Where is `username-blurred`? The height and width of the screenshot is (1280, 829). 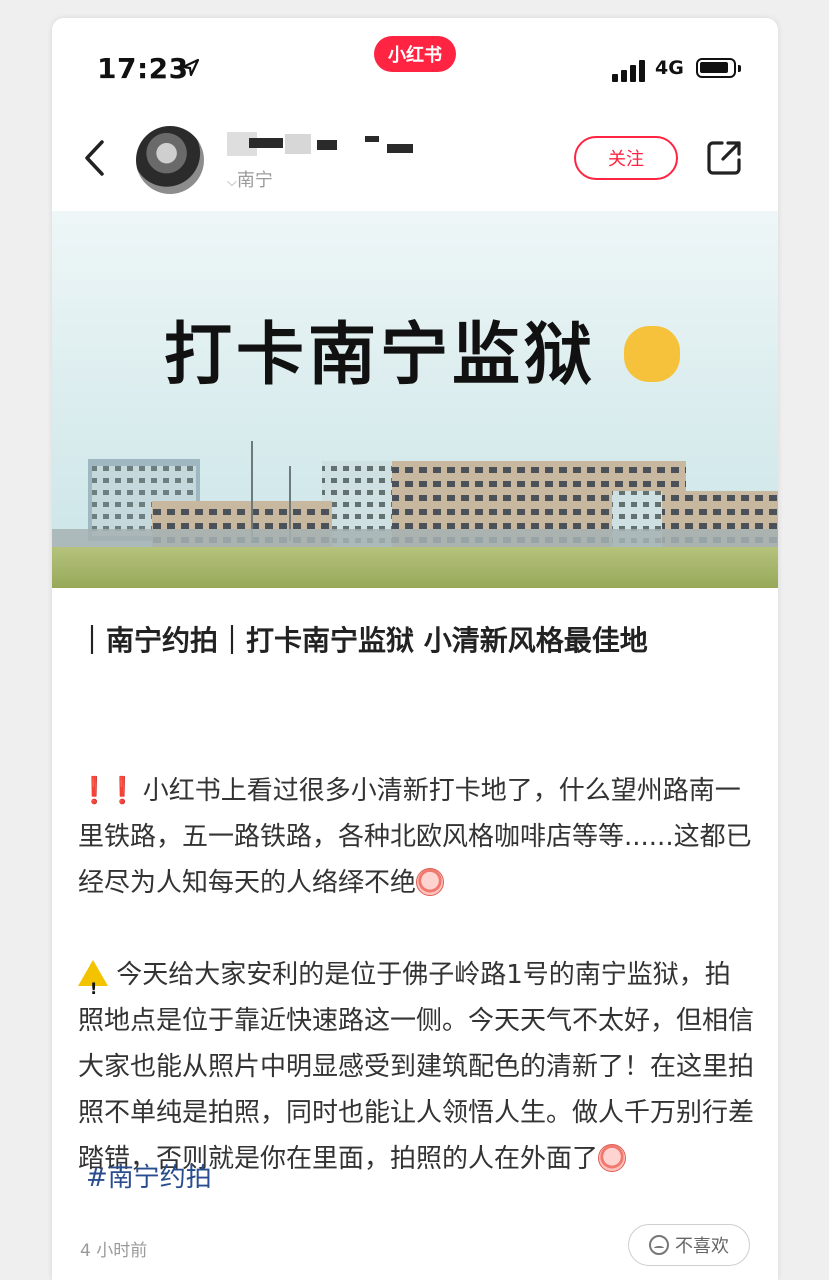
username-blurred is located at coordinates (322, 144).